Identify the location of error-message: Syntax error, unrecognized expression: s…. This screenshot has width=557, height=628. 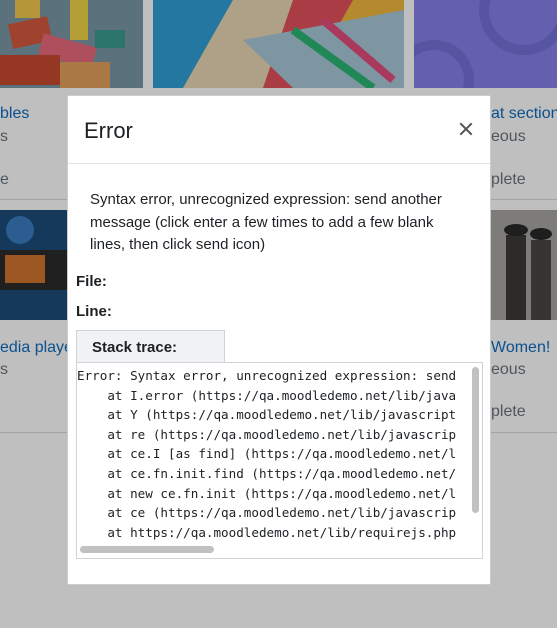
(266, 222).